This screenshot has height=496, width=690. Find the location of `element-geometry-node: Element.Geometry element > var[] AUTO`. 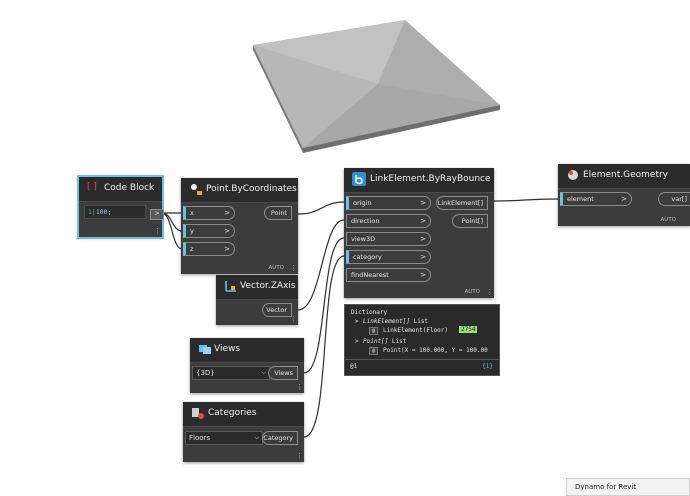

element-geometry-node: Element.Geometry element > var[] AUTO is located at coordinates (624, 195).